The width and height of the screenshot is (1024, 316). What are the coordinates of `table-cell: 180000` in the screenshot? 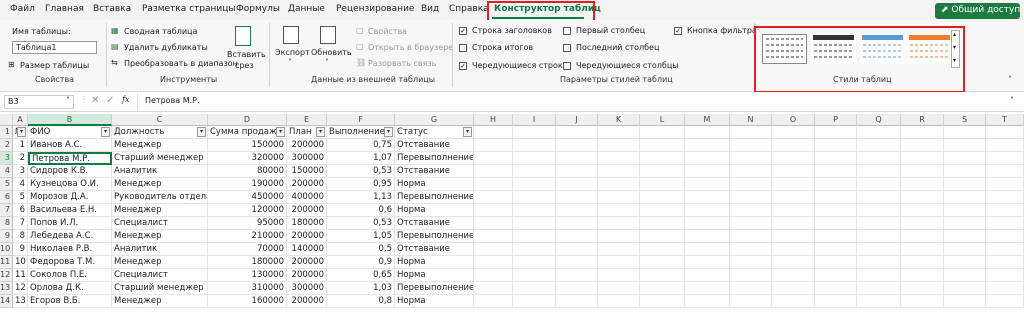 It's located at (247, 262).